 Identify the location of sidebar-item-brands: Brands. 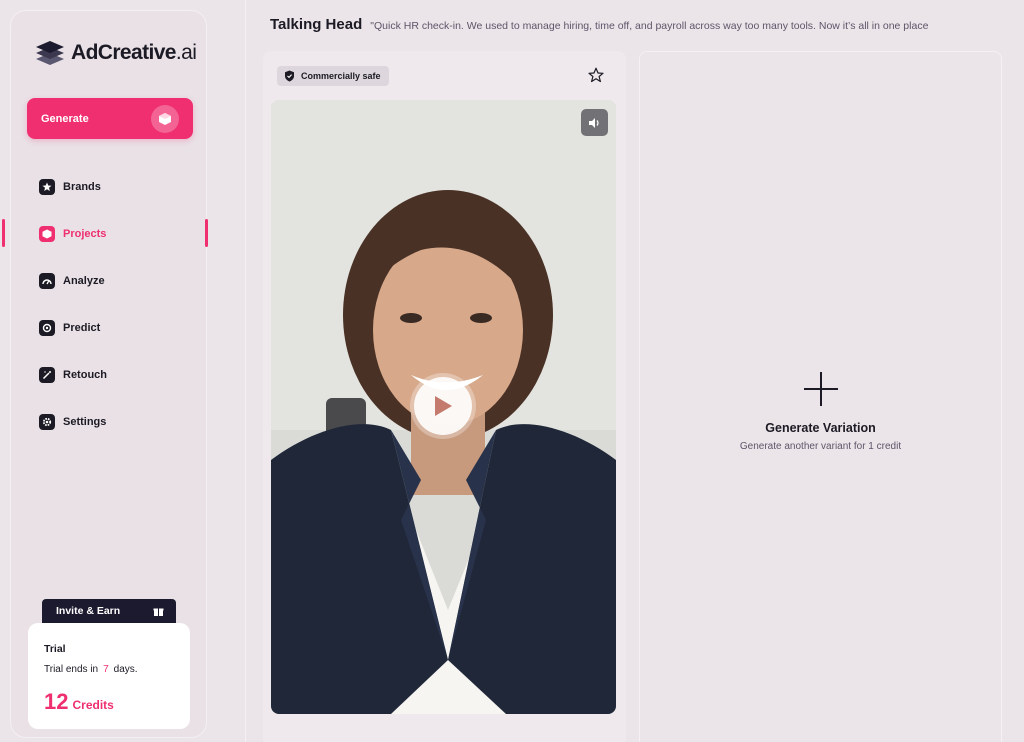
(109, 186).